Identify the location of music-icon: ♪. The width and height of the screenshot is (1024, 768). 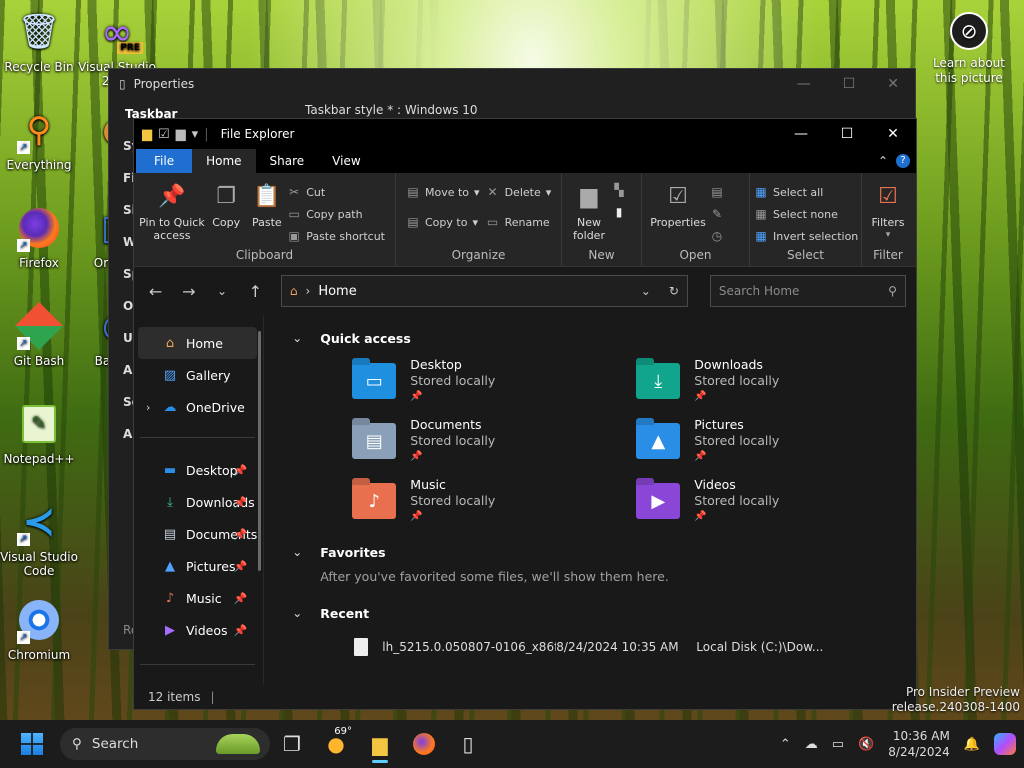
(170, 598).